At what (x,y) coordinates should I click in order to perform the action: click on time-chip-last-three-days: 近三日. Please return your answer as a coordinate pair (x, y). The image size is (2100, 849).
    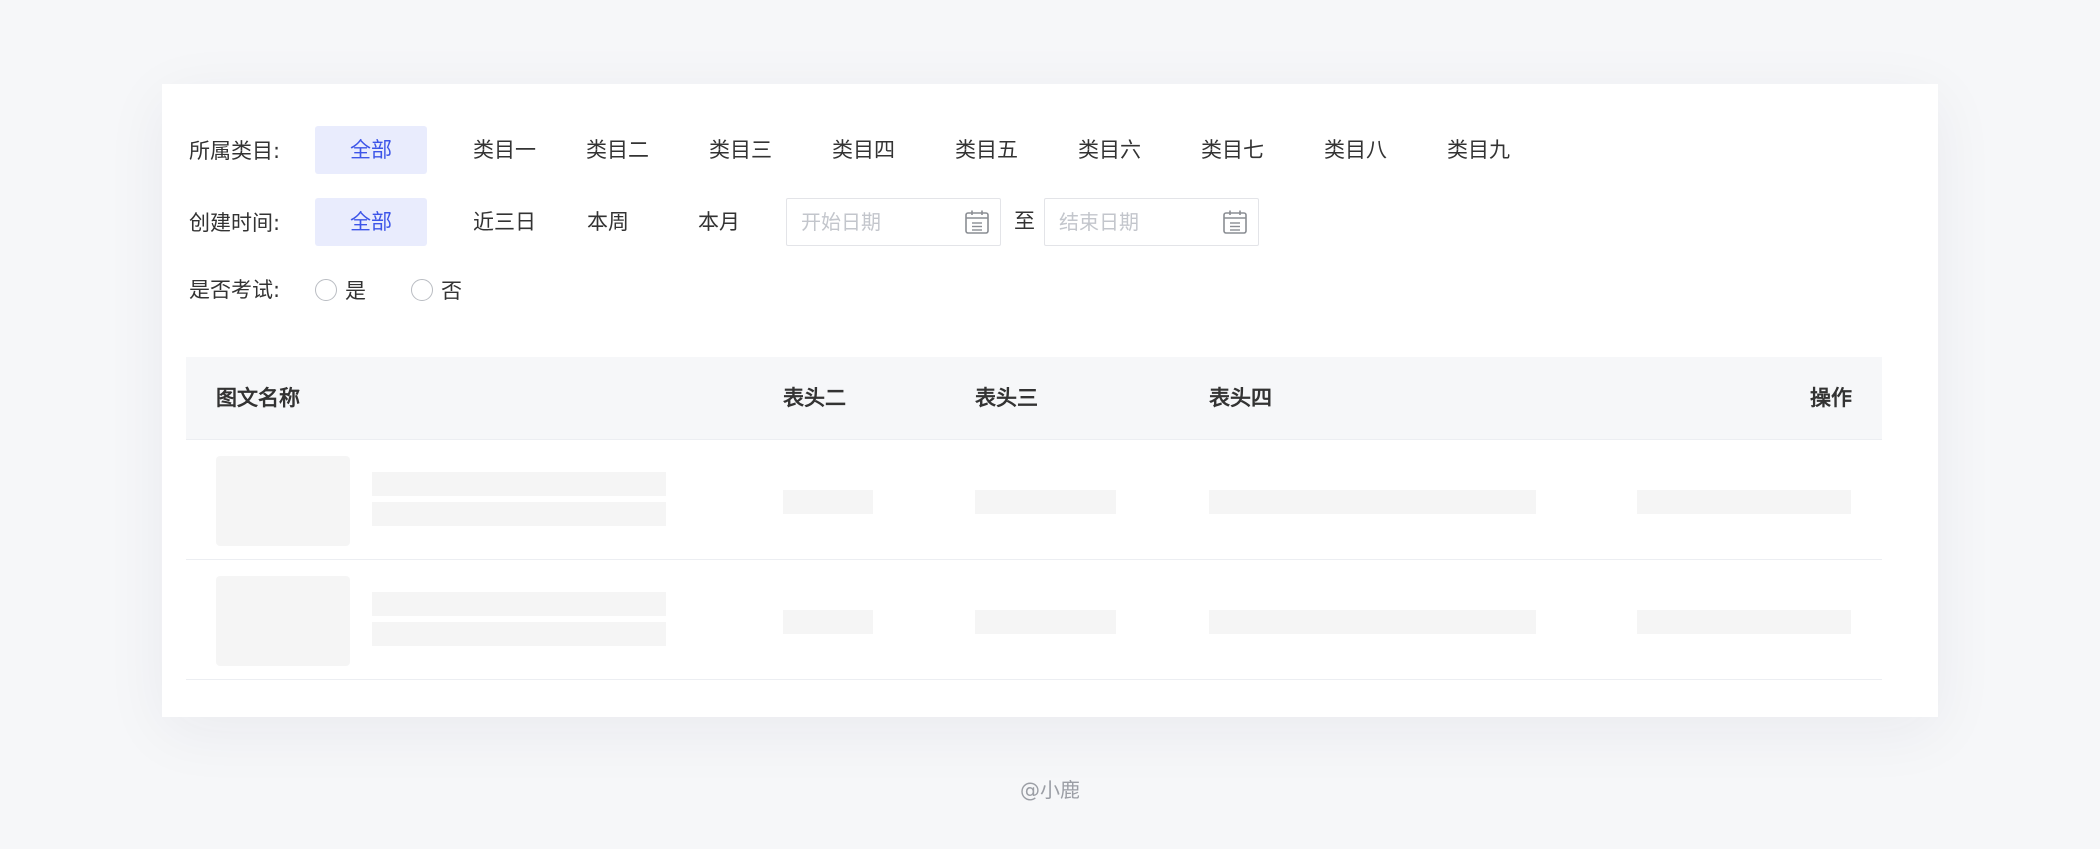
    Looking at the image, I should click on (504, 222).